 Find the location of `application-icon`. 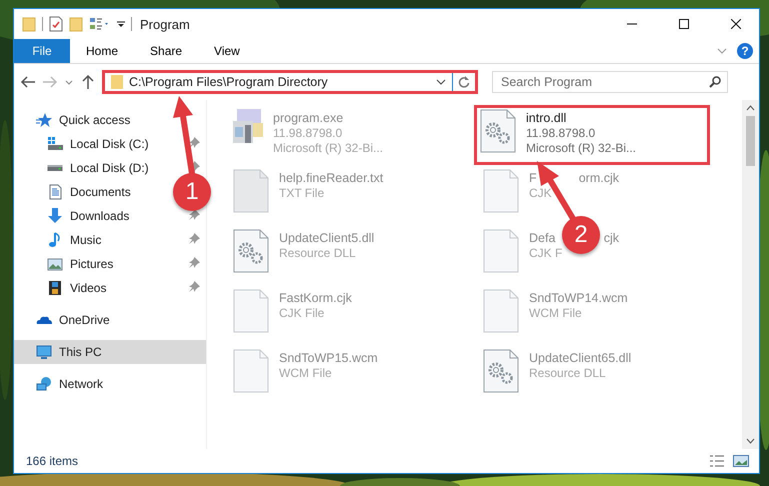

application-icon is located at coordinates (248, 126).